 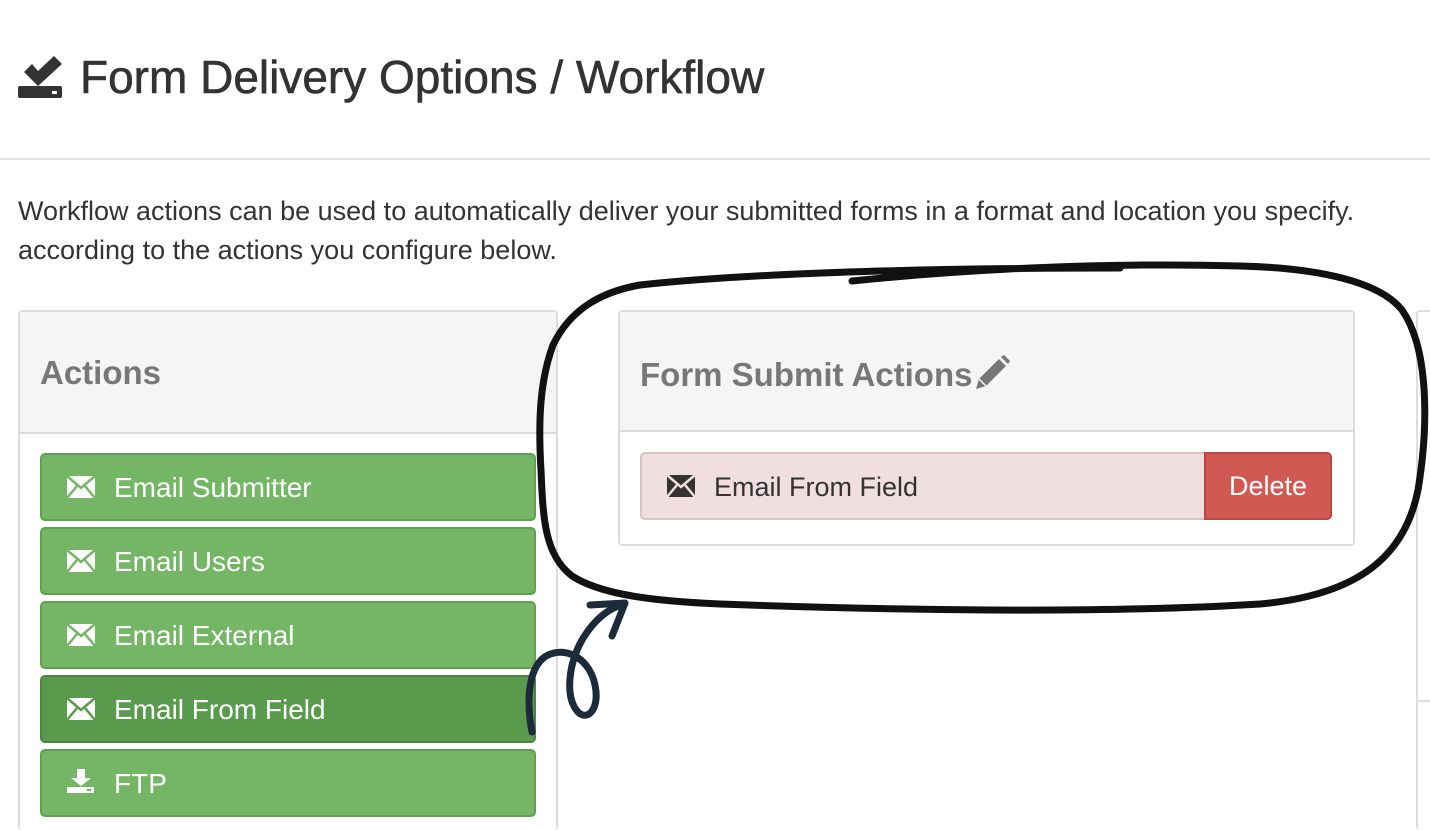 What do you see at coordinates (140, 783) in the screenshot?
I see `action-label: FTP` at bounding box center [140, 783].